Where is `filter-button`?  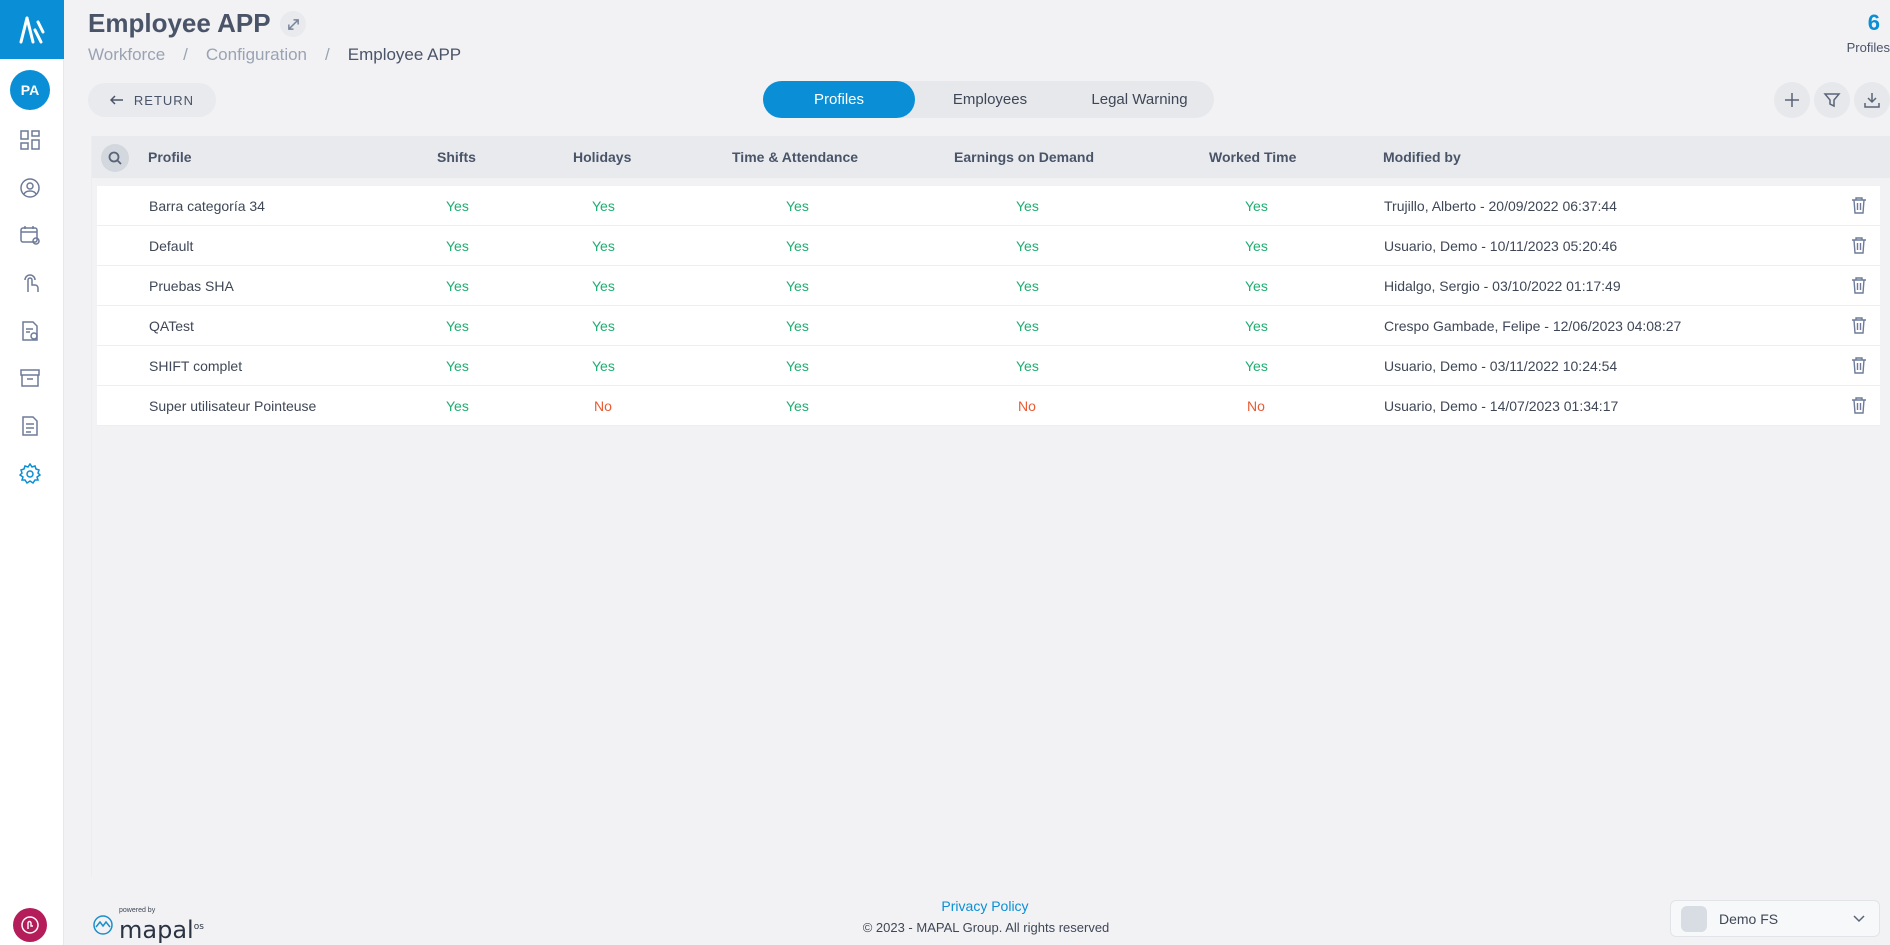
filter-button is located at coordinates (1832, 100).